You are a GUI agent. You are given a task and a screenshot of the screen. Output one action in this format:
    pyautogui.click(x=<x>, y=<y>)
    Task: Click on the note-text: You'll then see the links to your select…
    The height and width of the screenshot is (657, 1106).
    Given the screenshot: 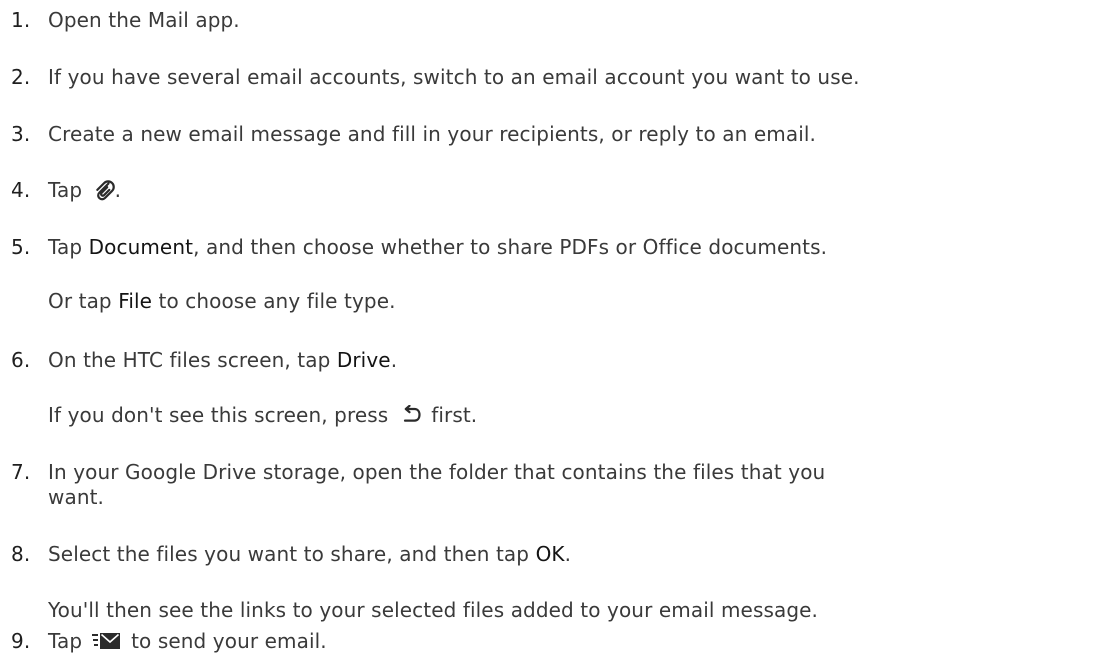 What is the action you would take?
    pyautogui.click(x=433, y=610)
    